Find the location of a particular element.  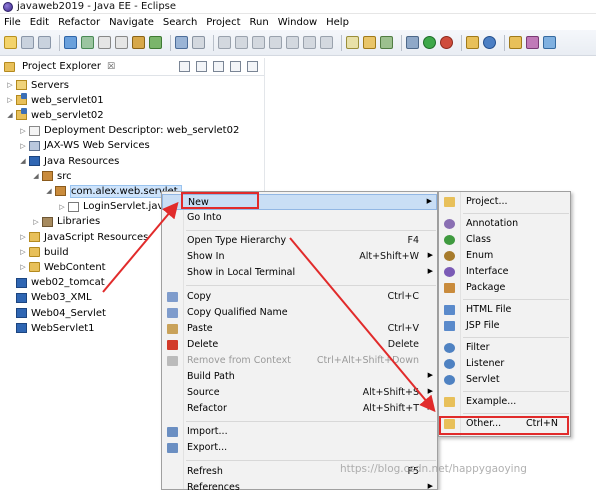

tree-item: ▷ LoginServlet.java is located at coordinates (113, 207).